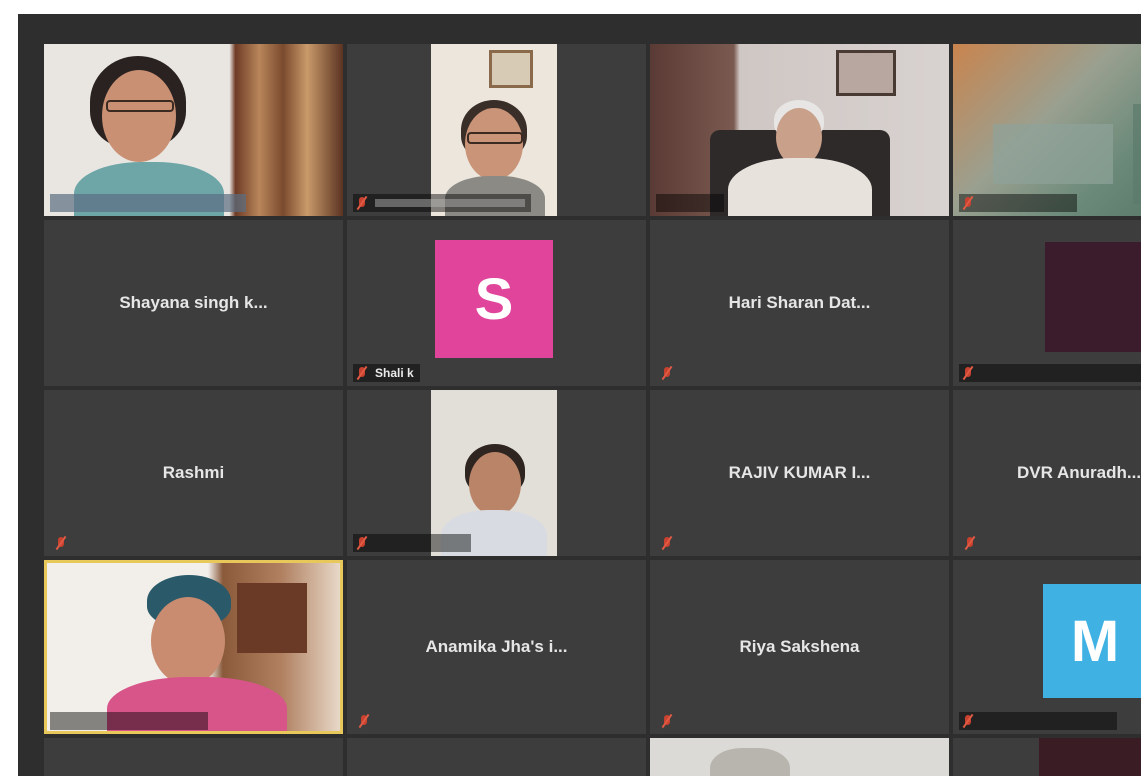 This screenshot has width=1141, height=780. I want to click on participant-tile-6: S Shali k, so click(496, 303).